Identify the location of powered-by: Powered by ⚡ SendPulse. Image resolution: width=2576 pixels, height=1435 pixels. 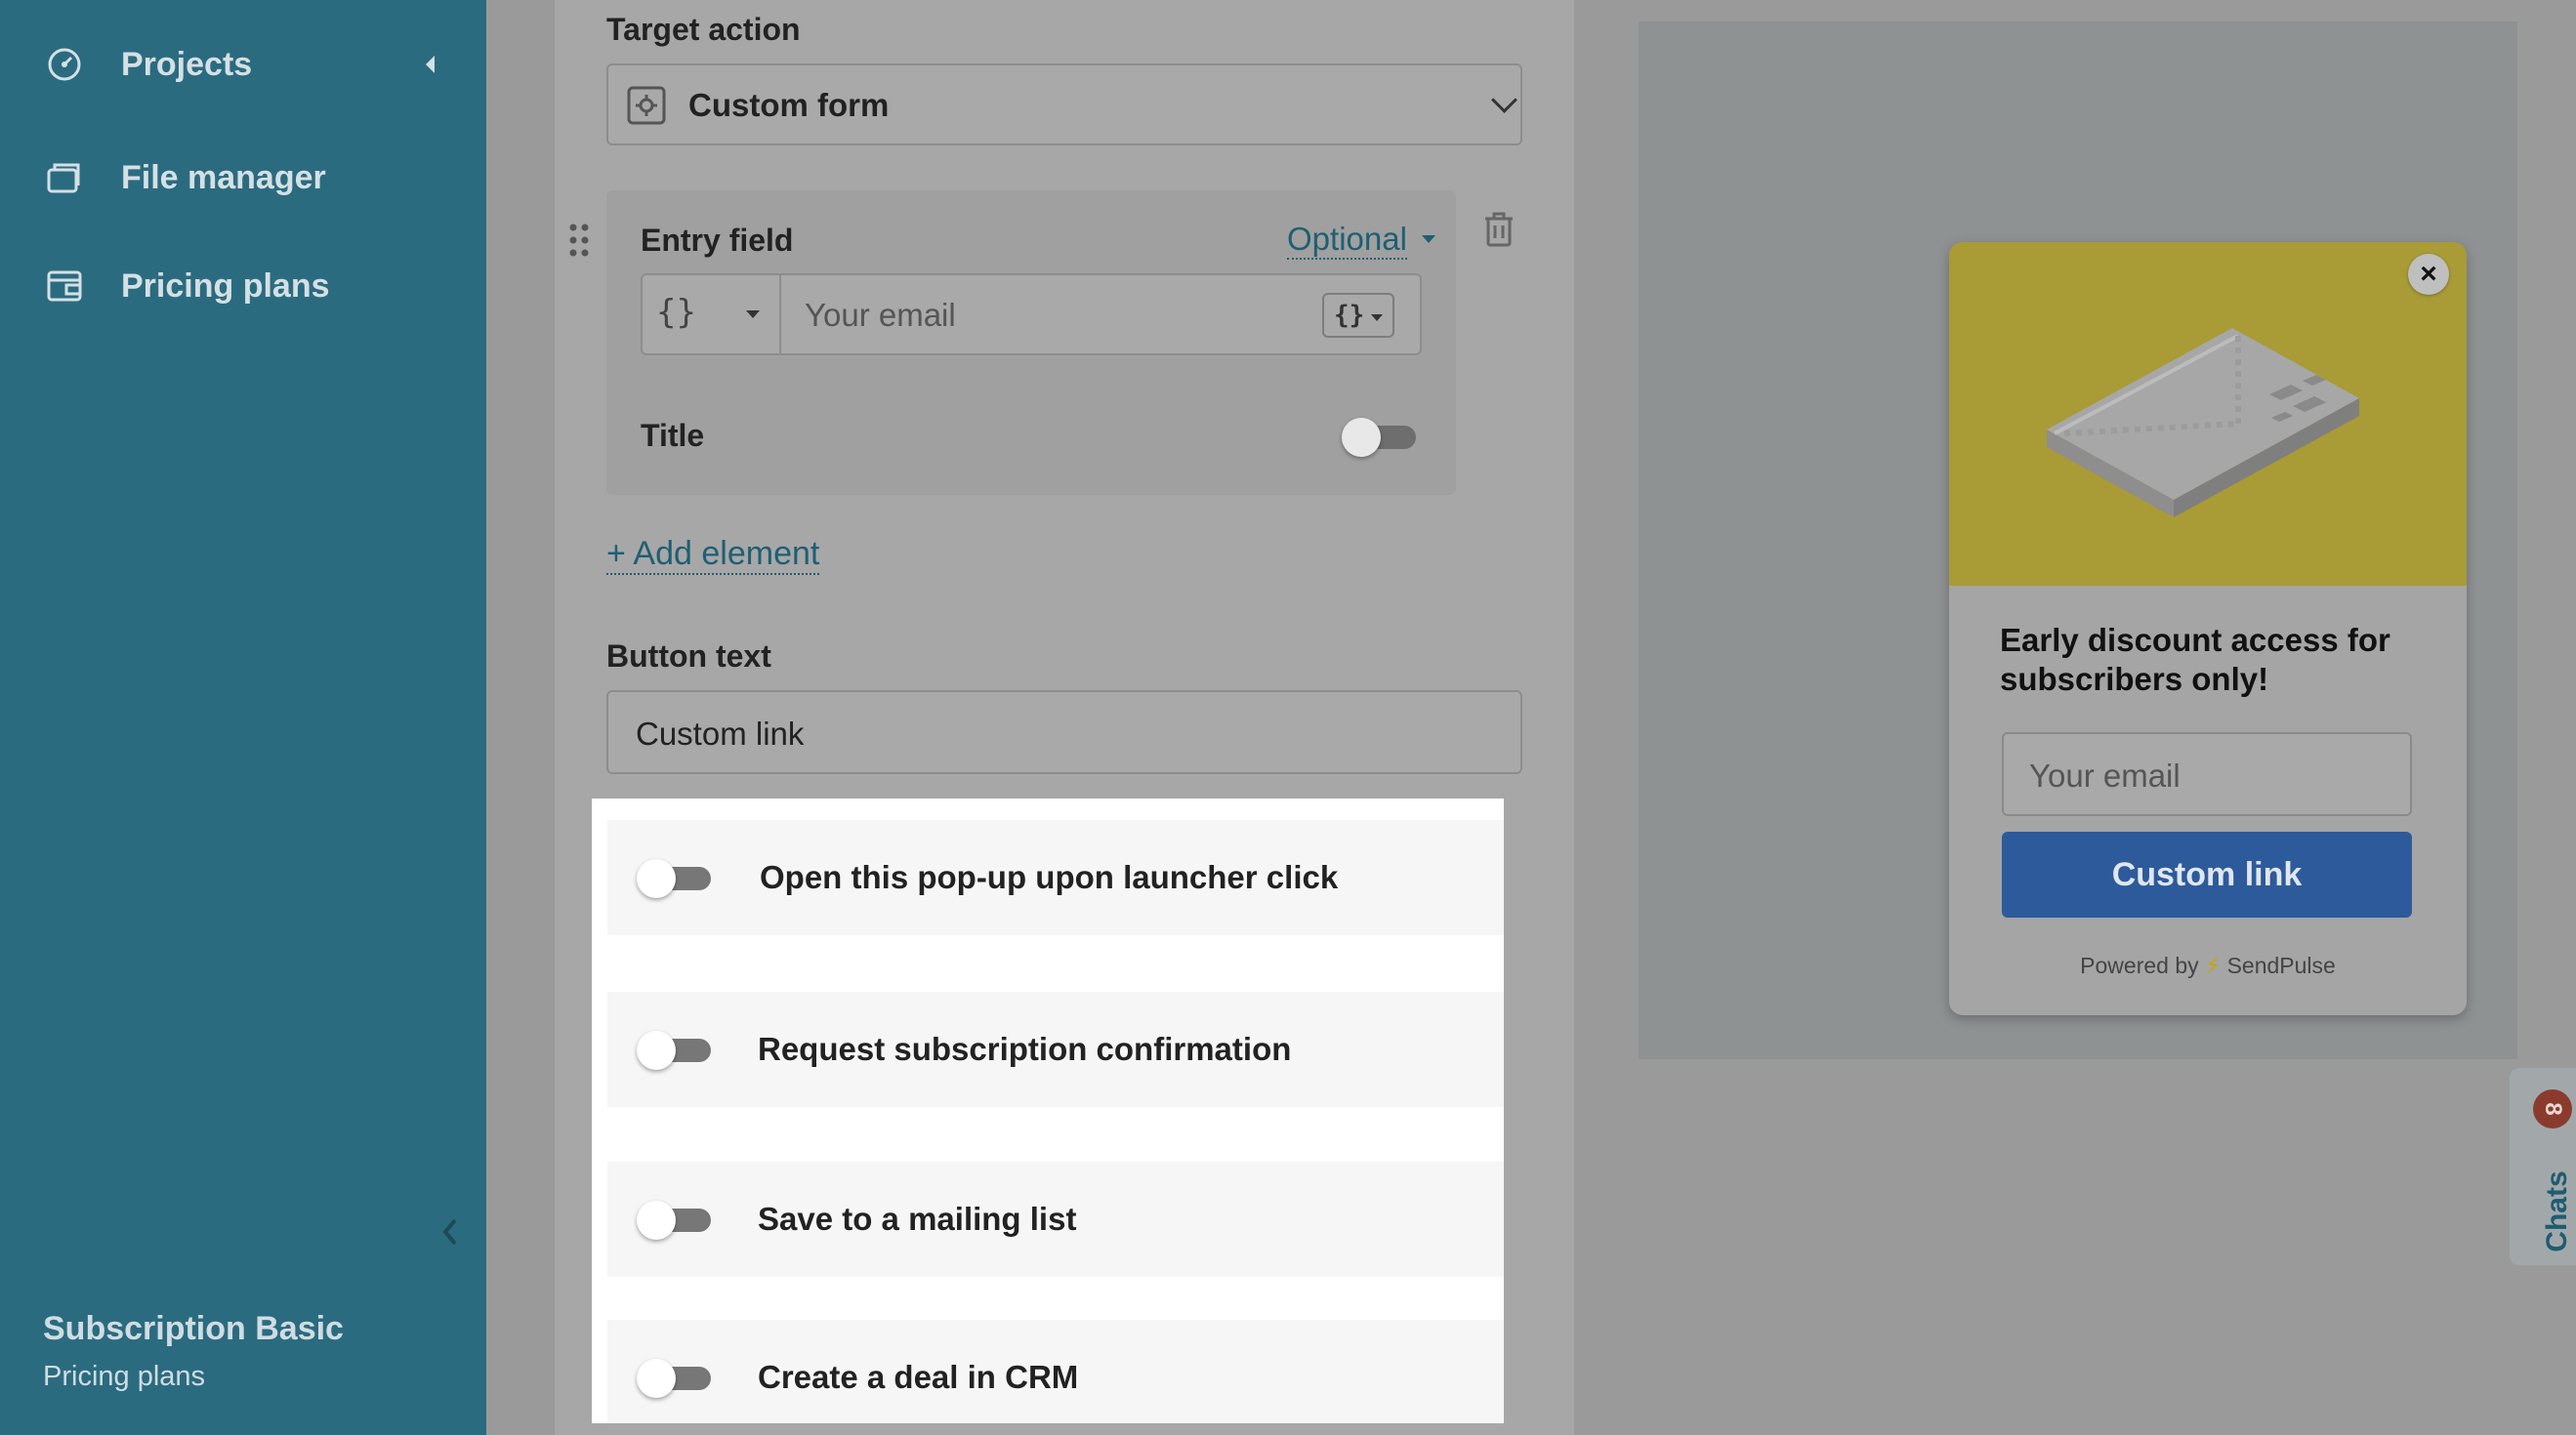
(2208, 966).